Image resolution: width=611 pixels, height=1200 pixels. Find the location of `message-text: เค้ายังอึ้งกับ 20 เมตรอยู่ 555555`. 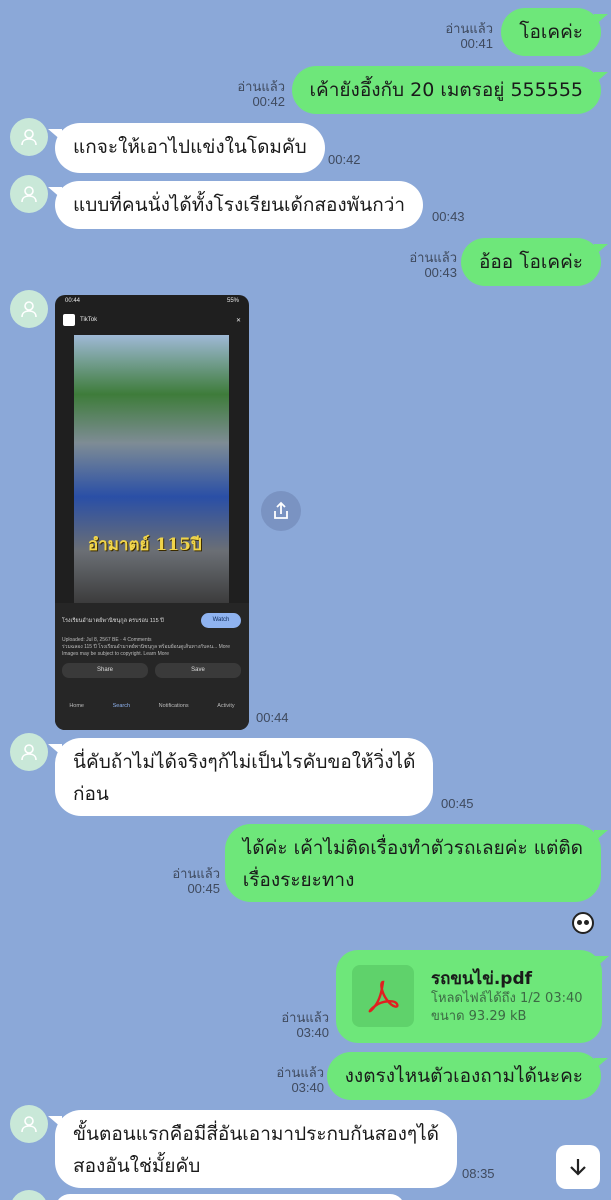

message-text: เค้ายังอึ้งกับ 20 เมตรอยู่ 555555 is located at coordinates (446, 90).